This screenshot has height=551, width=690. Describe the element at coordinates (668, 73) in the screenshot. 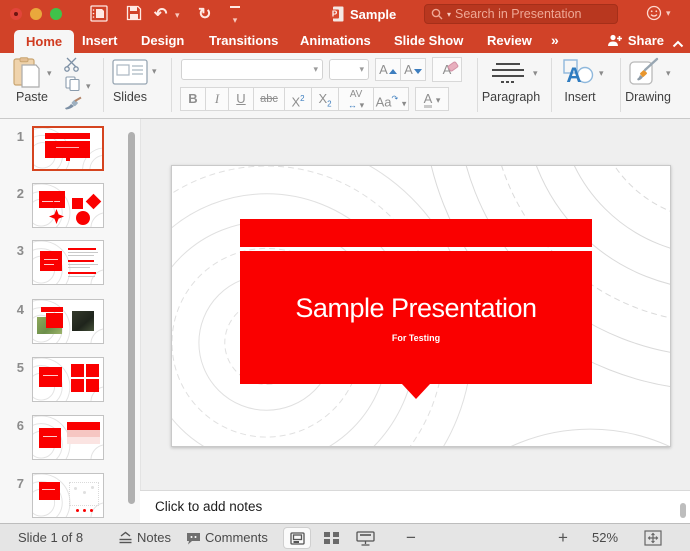

I see `drawing-dropdown-icon: ▾` at that location.